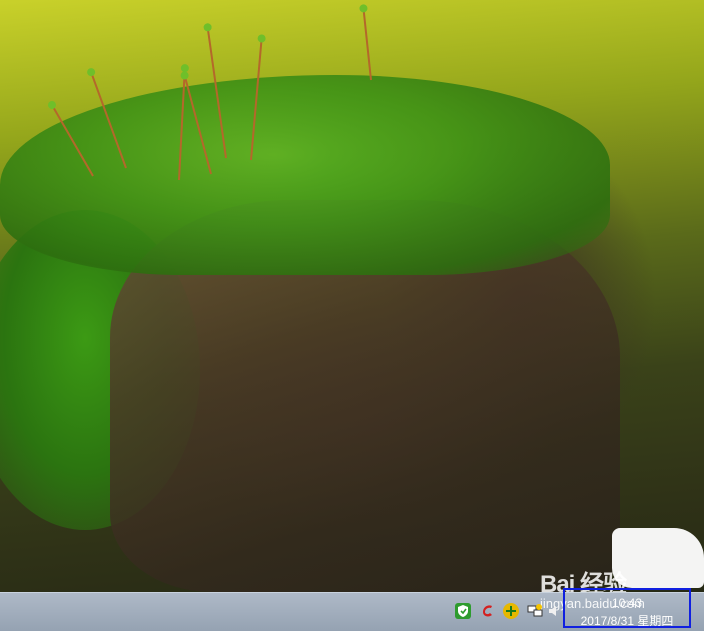 This screenshot has height=631, width=704. I want to click on red-app-icon, so click(488, 611).